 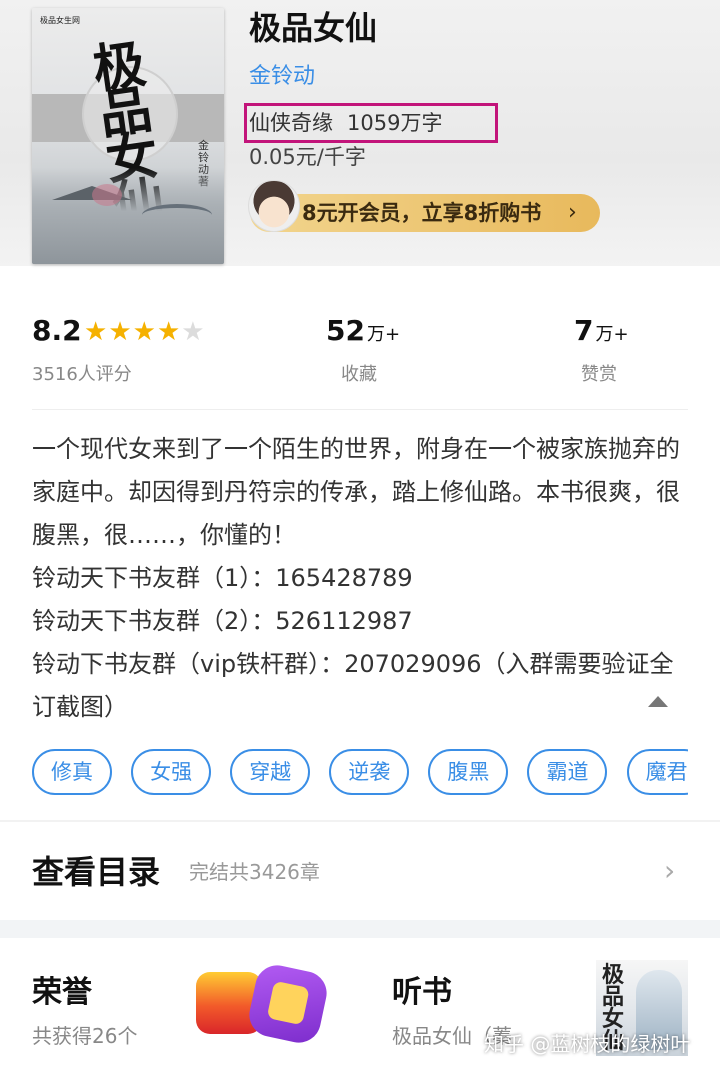 What do you see at coordinates (599, 374) in the screenshot?
I see `likes-label: 赞赏` at bounding box center [599, 374].